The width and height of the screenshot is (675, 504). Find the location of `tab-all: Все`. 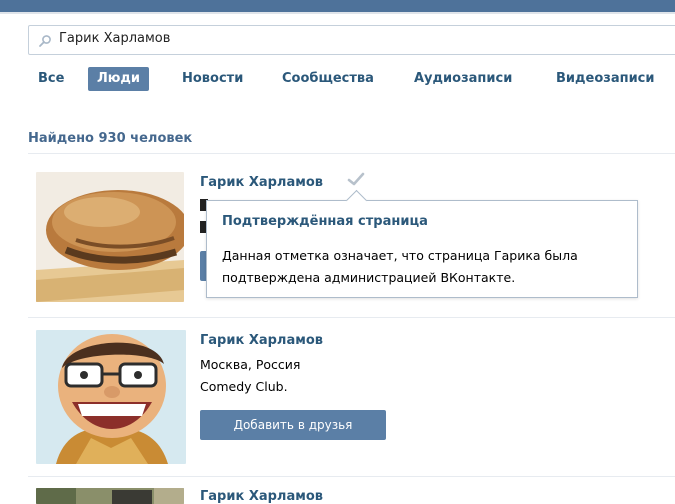

tab-all: Все is located at coordinates (51, 79).